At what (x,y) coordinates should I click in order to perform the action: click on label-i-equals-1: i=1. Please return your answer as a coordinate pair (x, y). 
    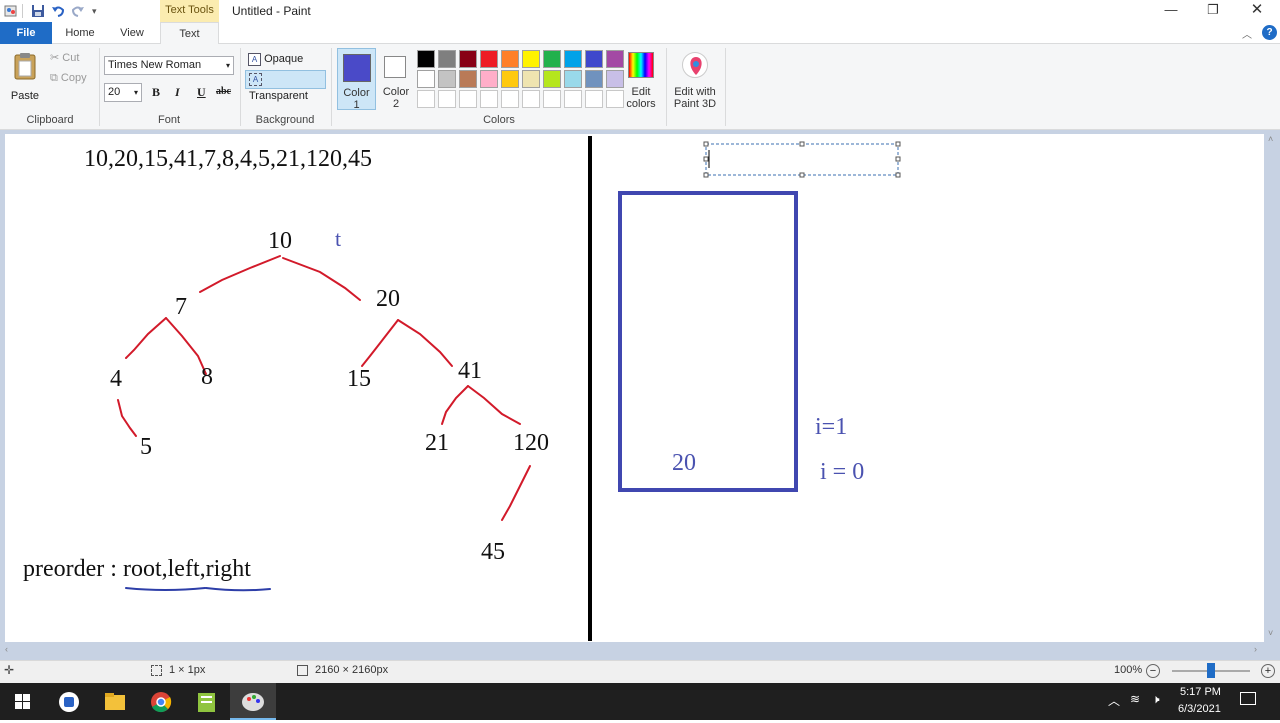
    Looking at the image, I should click on (831, 427).